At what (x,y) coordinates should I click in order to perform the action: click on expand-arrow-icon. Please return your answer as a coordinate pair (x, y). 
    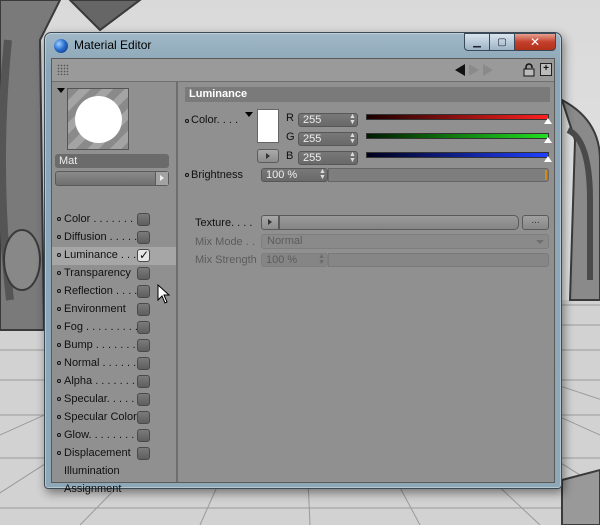
    Looking at the image, I should click on (161, 178).